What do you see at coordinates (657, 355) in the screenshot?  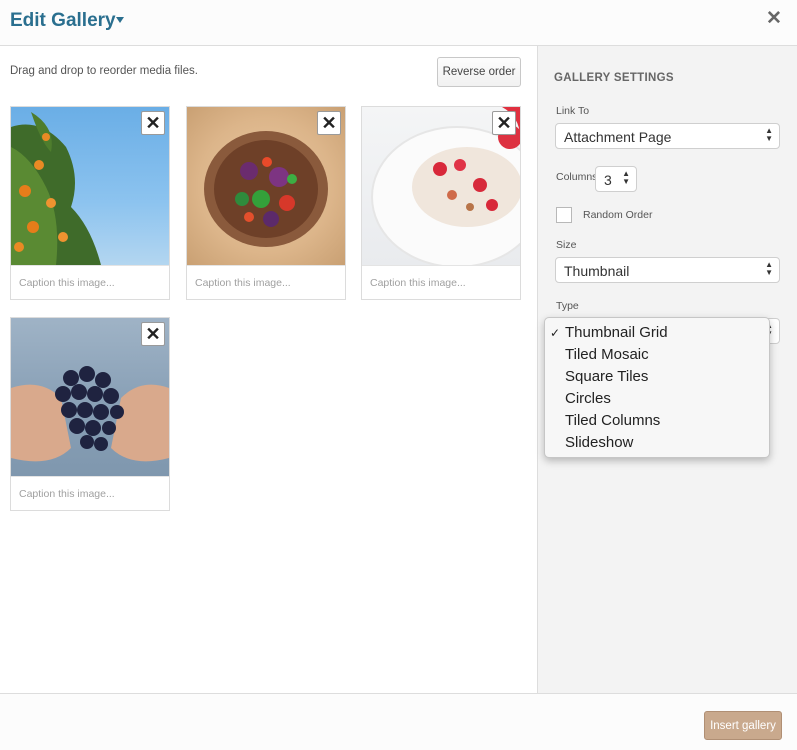 I see `dropdown-option-tiled-mosaic: Tiled Mosaic` at bounding box center [657, 355].